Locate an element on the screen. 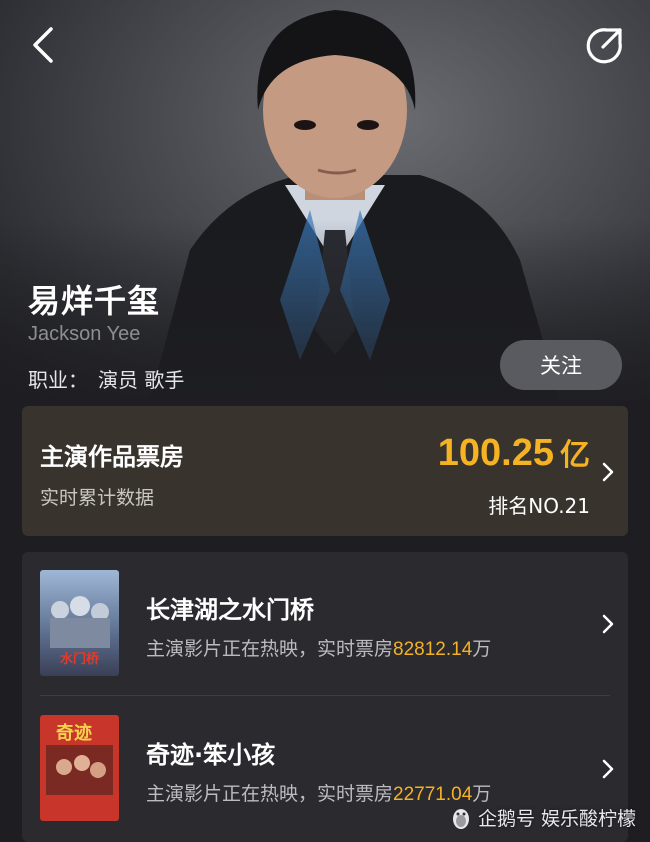 Image resolution: width=650 pixels, height=842 pixels. back-button is located at coordinates (43, 45).